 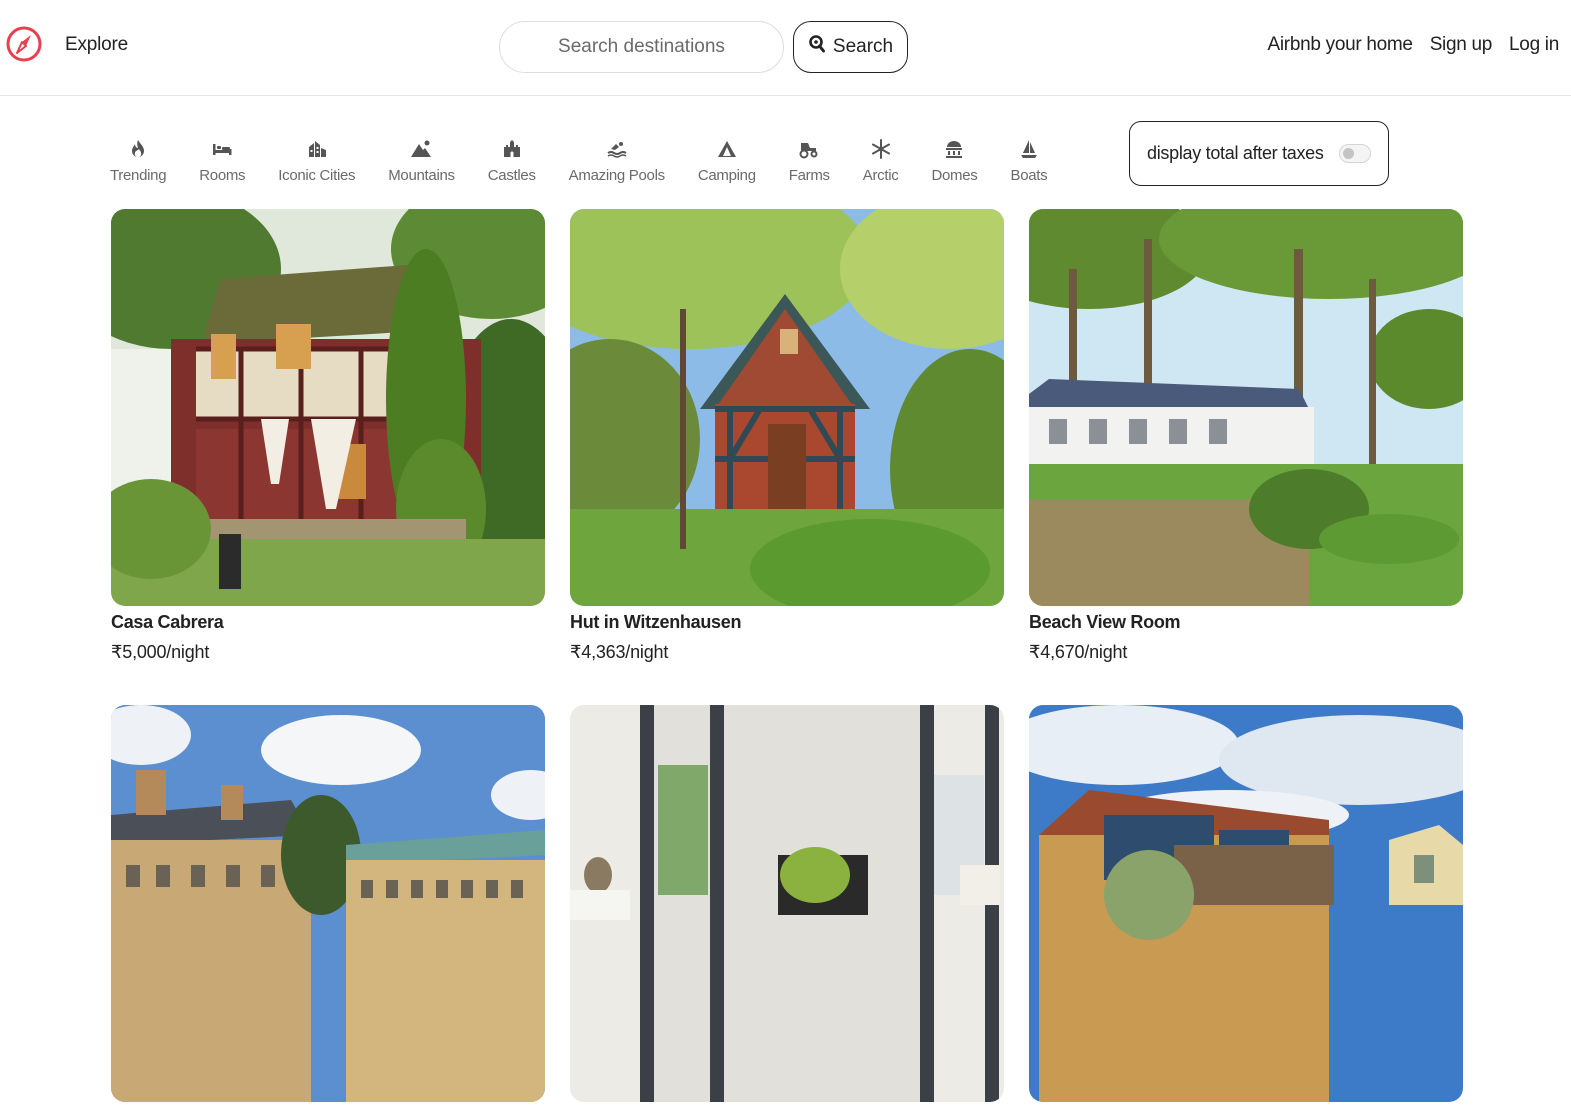 I want to click on city-icon, so click(x=317, y=149).